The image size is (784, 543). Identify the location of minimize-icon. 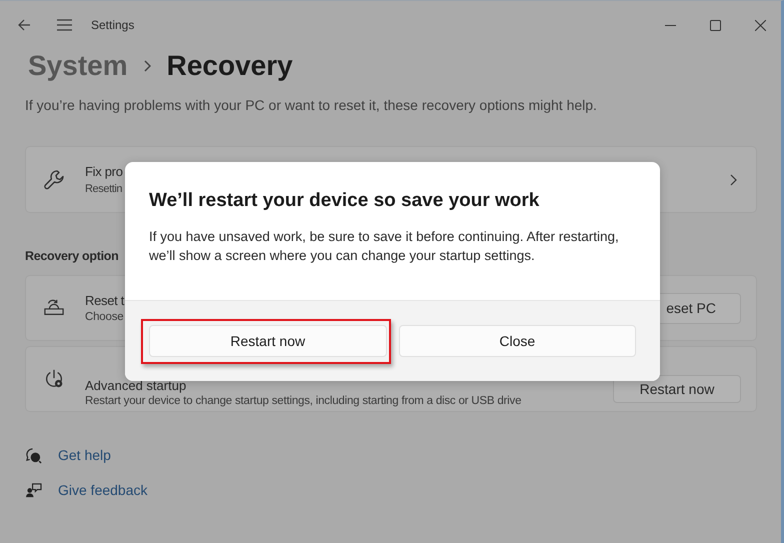
(670, 25).